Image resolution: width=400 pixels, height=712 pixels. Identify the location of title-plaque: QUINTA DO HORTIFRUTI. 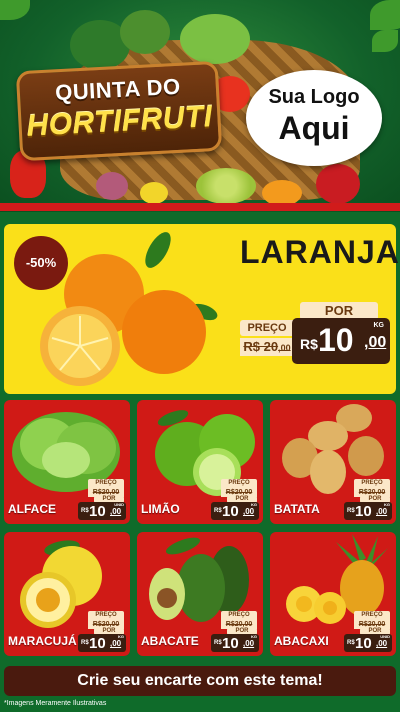
(119, 111).